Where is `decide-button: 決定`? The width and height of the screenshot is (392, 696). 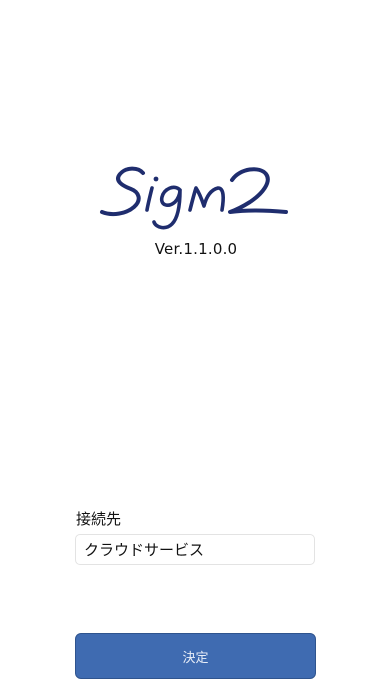
decide-button: 決定 is located at coordinates (195, 656).